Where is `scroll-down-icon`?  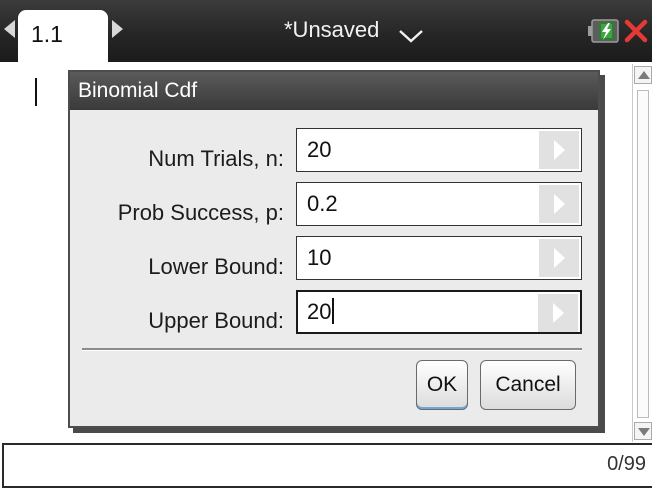
scroll-down-icon is located at coordinates (643, 431).